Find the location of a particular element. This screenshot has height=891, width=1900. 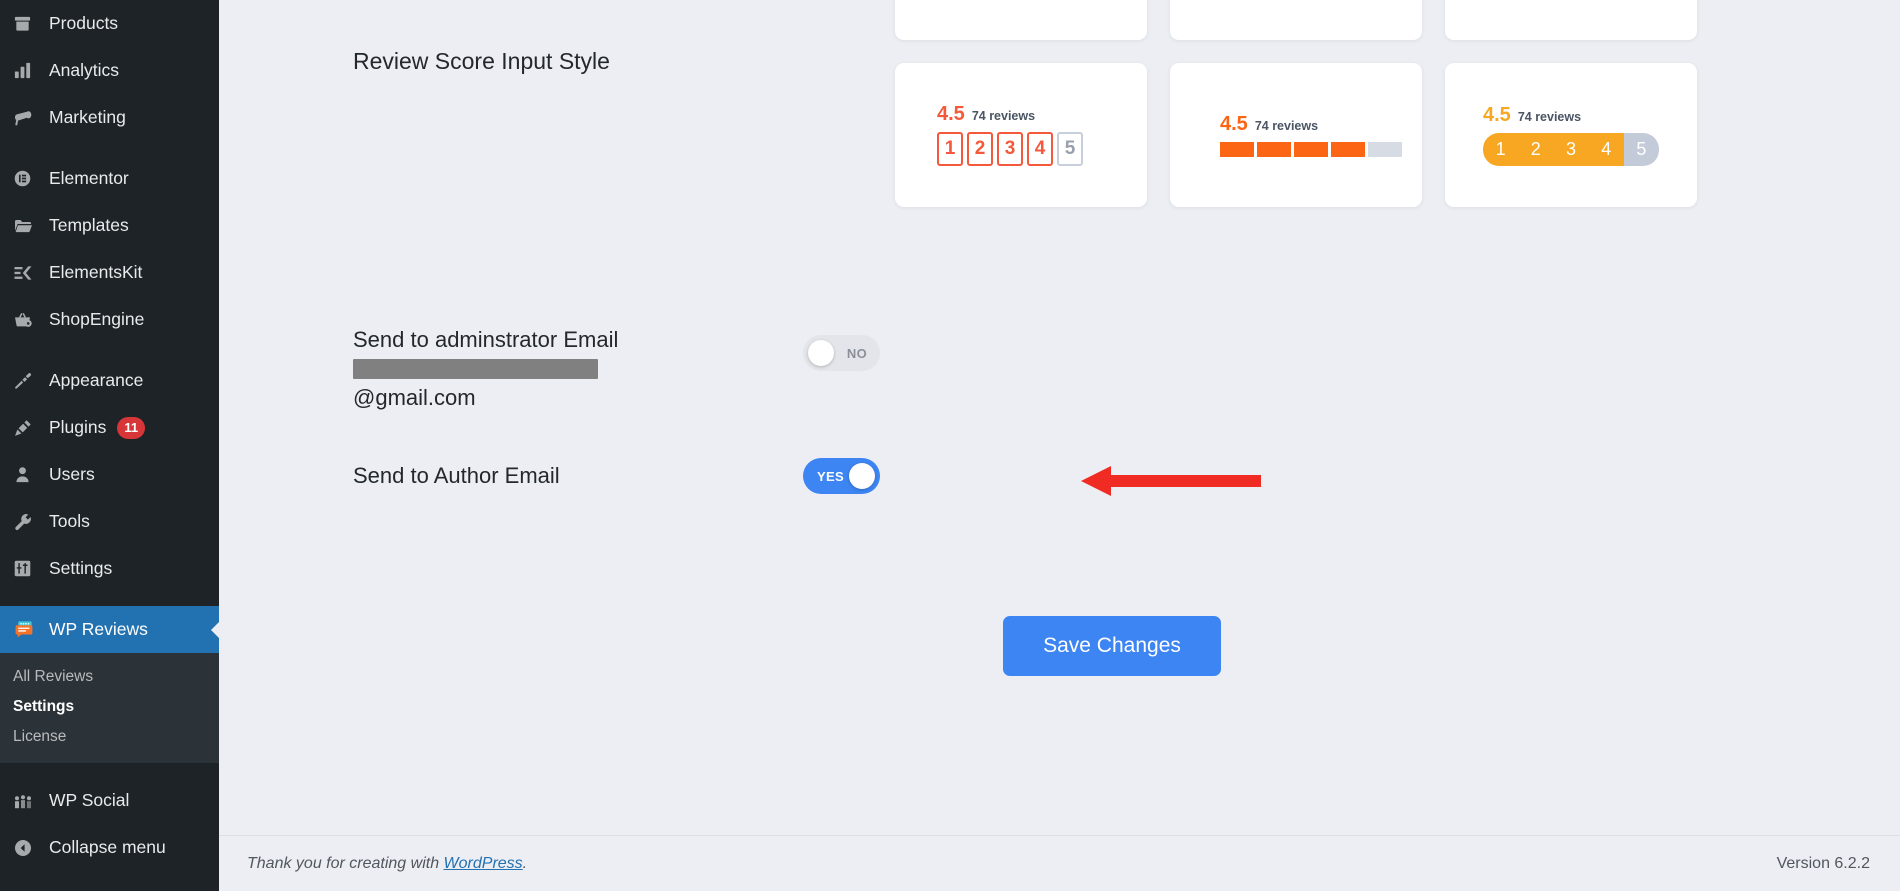

tools-icon is located at coordinates (30, 522).